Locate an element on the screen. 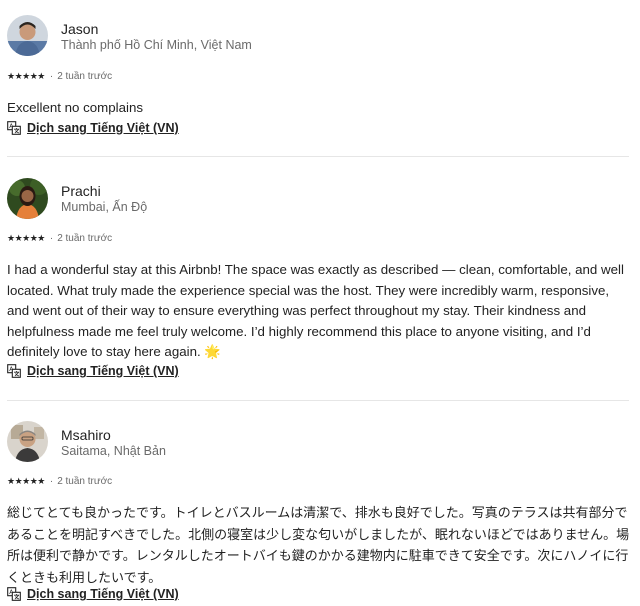 This screenshot has width=640, height=606. reviewer-name: Msahiro is located at coordinates (86, 435).